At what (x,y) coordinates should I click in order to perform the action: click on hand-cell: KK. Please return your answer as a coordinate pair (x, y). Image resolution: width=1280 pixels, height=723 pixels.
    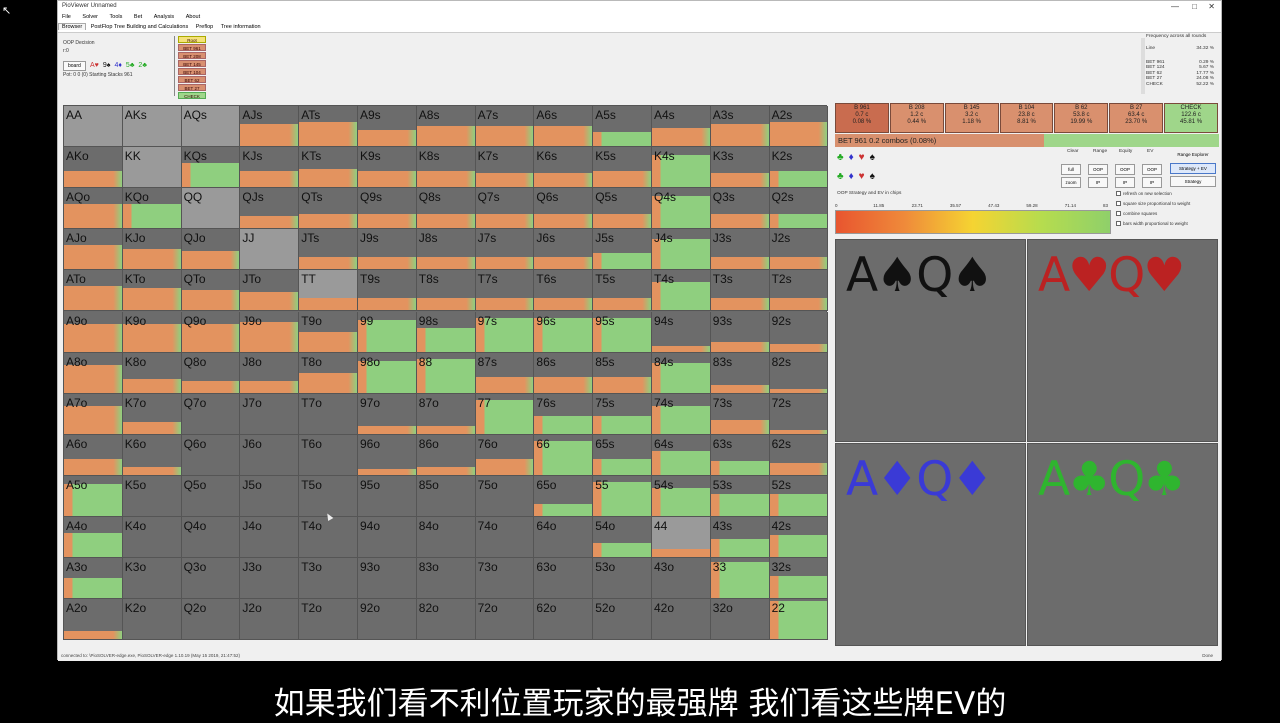
    Looking at the image, I should click on (152, 168).